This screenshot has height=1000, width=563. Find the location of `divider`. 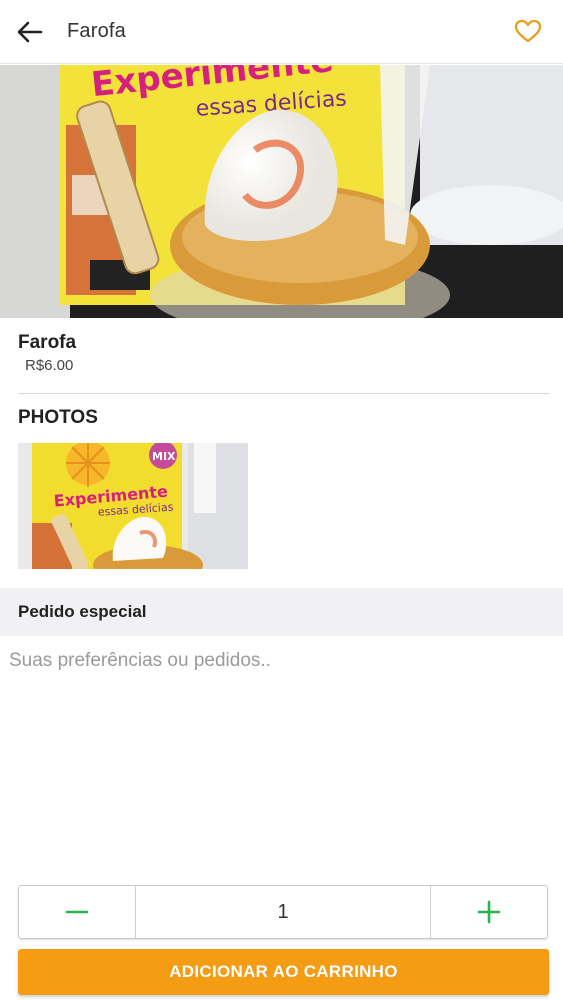

divider is located at coordinates (284, 393).